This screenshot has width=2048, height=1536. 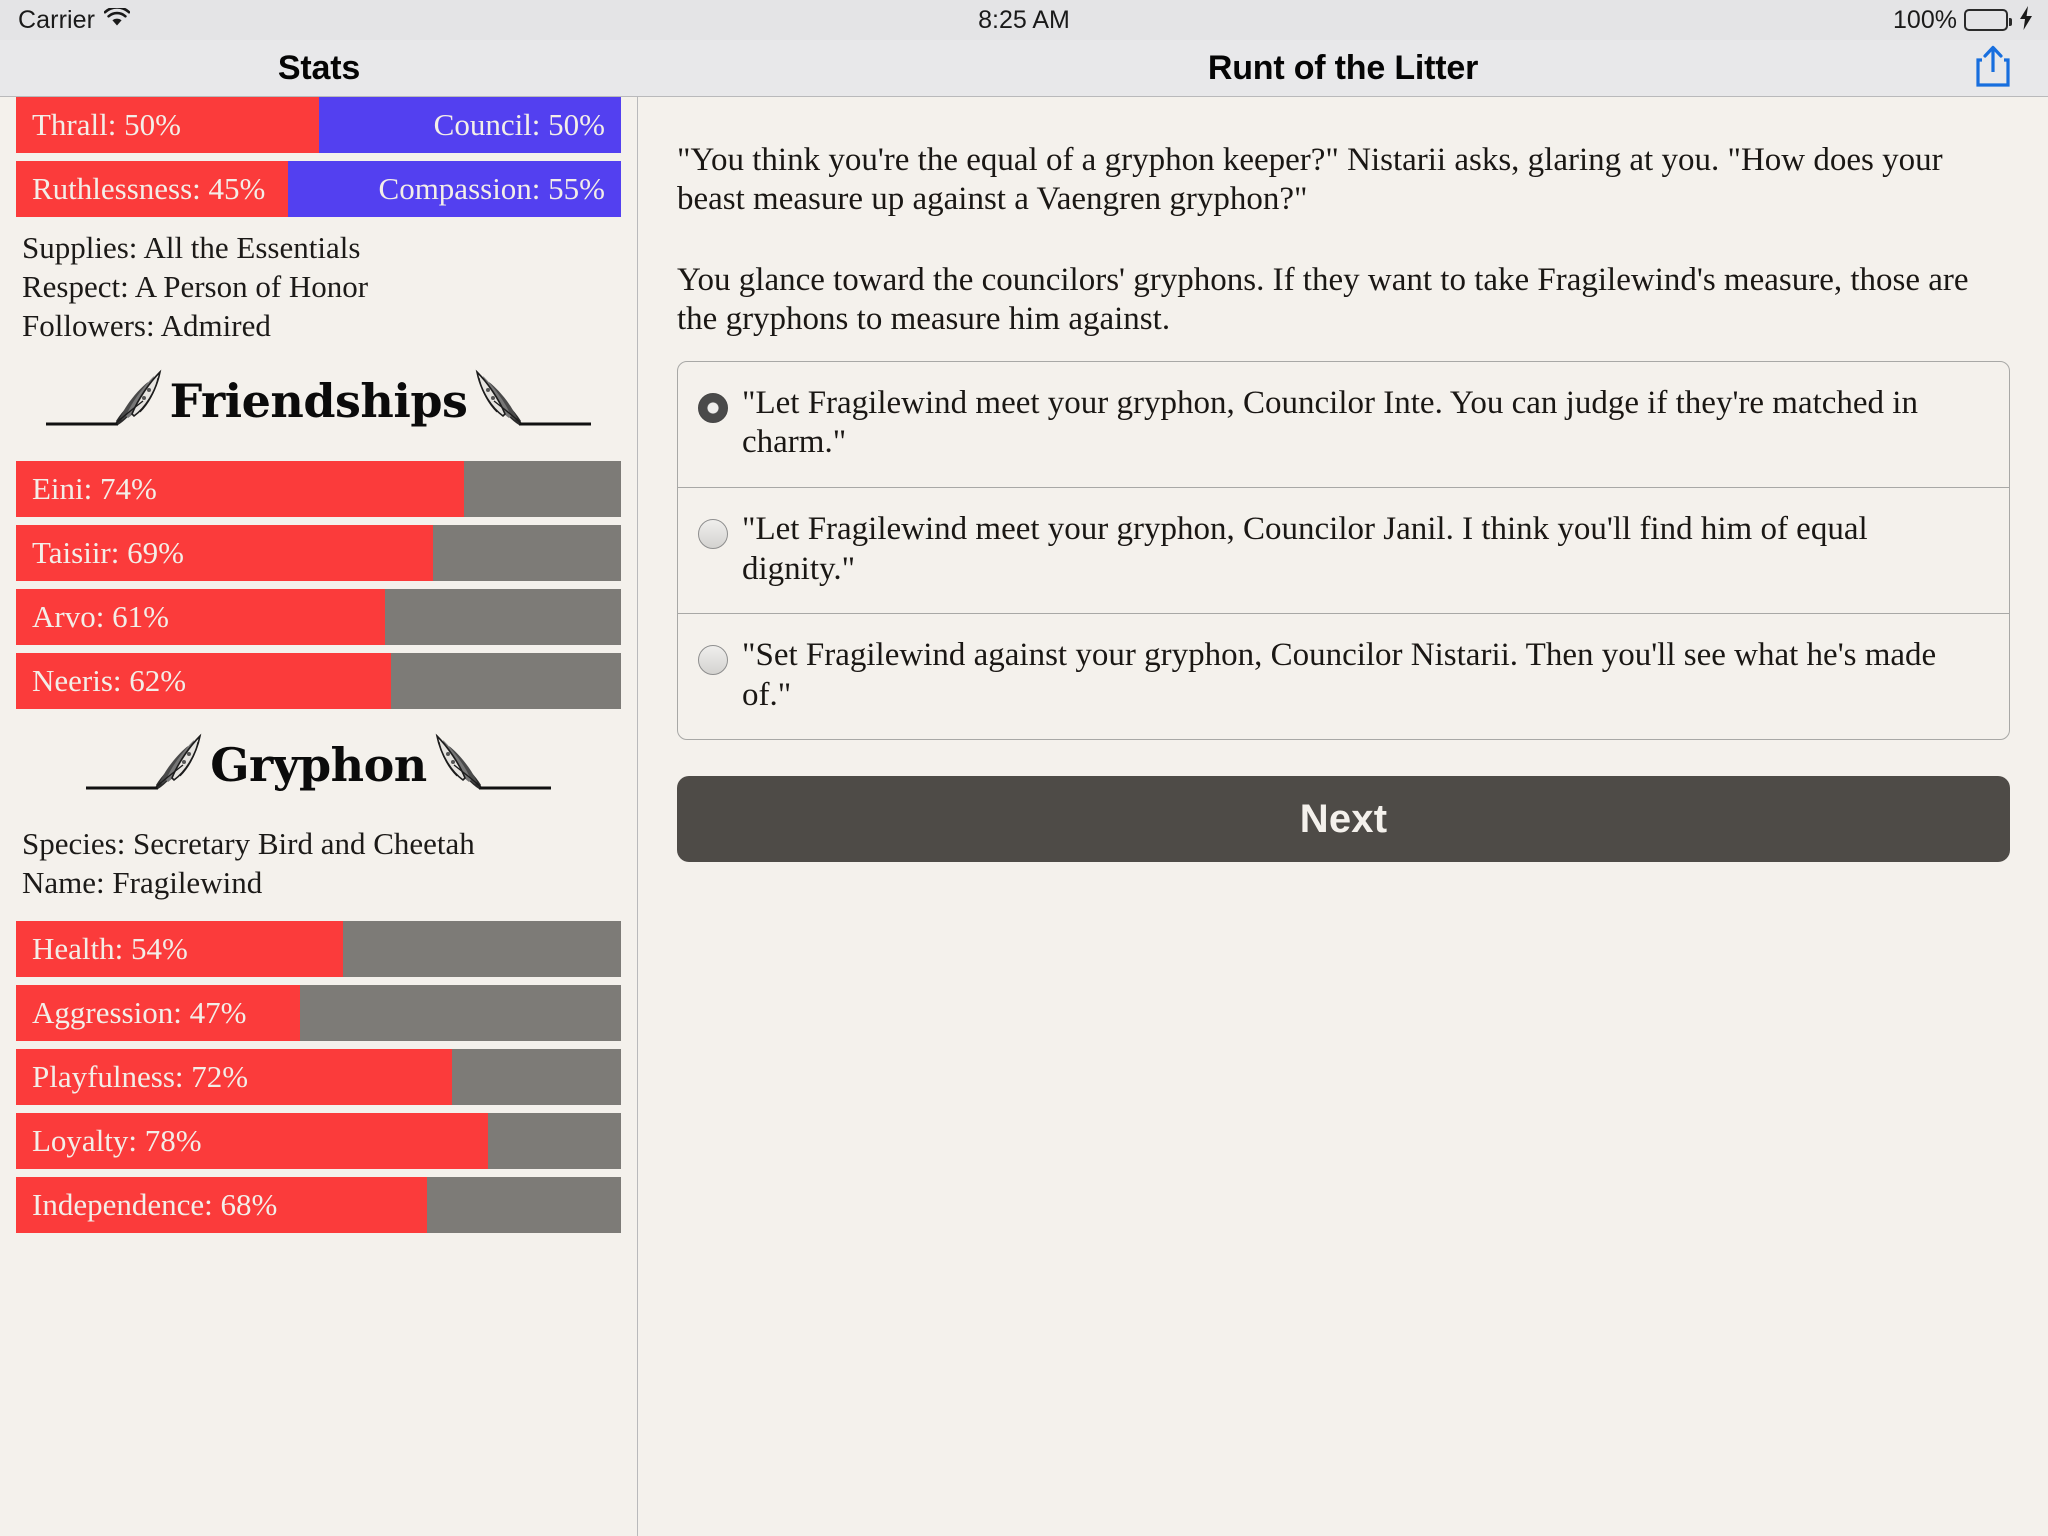 I want to click on status-bar-left: Carrier, so click(x=338, y=20).